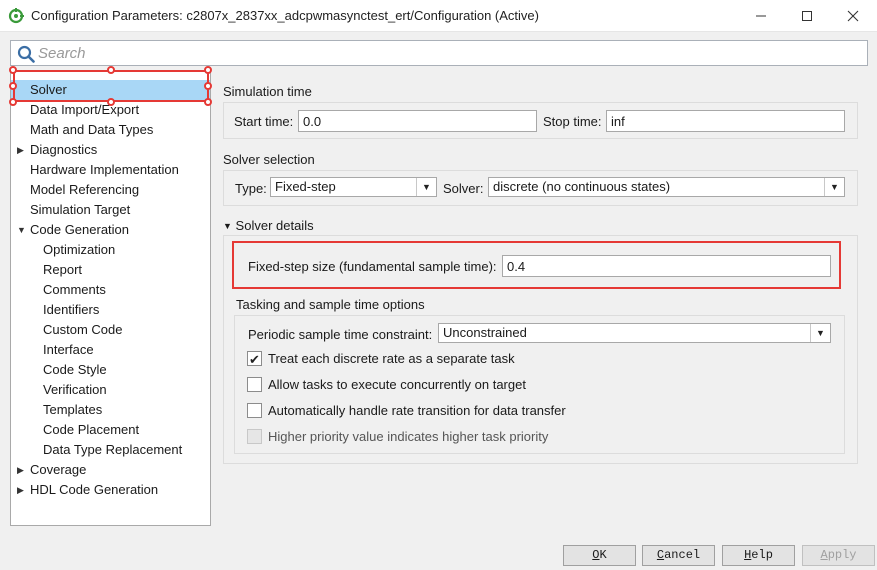 The width and height of the screenshot is (877, 570). Describe the element at coordinates (75, 389) in the screenshot. I see `tree-item-label: Verification` at that location.